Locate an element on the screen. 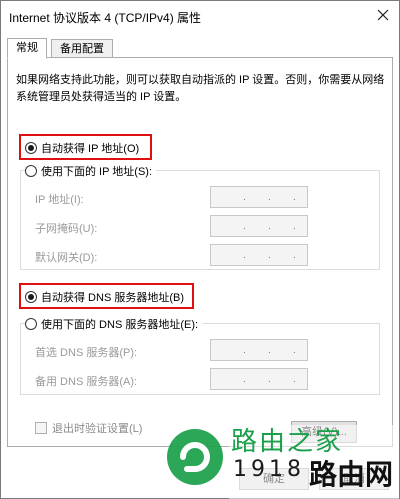  title-bar: Internet 协议版本 4 (TCP/IPv4) 属性 is located at coordinates (200, 16).